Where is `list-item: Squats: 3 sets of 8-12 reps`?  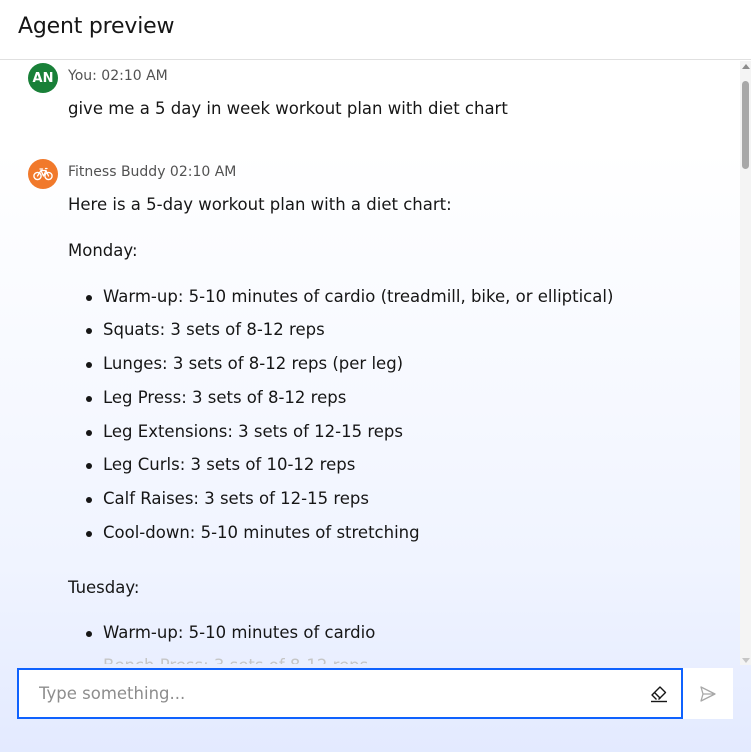 list-item: Squats: 3 sets of 8-12 reps is located at coordinates (214, 329).